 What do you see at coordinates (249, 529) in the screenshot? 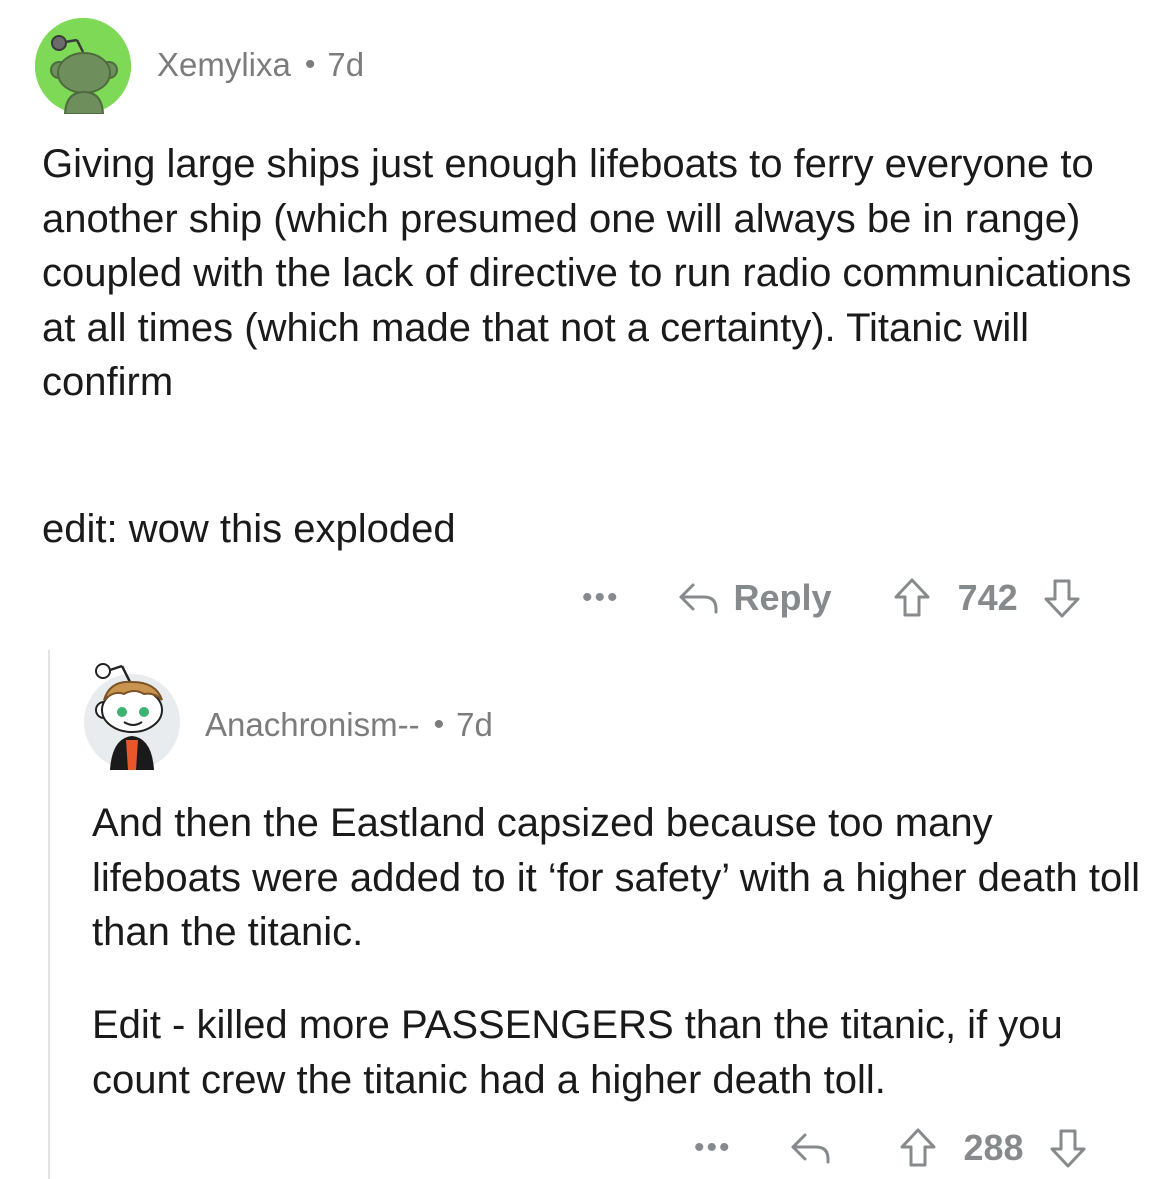
I see `comment-paragraph: edit: wow this exploded` at bounding box center [249, 529].